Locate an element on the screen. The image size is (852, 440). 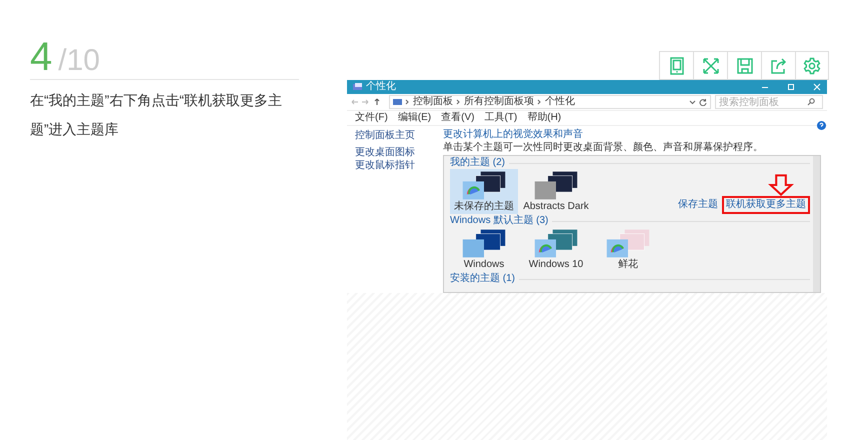
theme-name: 鲜花 is located at coordinates (628, 265).